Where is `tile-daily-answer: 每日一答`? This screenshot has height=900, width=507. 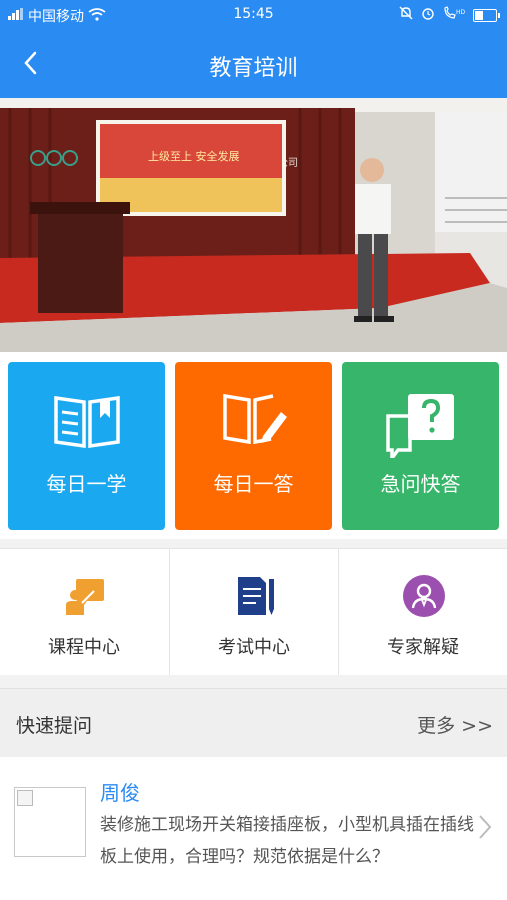
tile-daily-answer: 每日一答 is located at coordinates (253, 446).